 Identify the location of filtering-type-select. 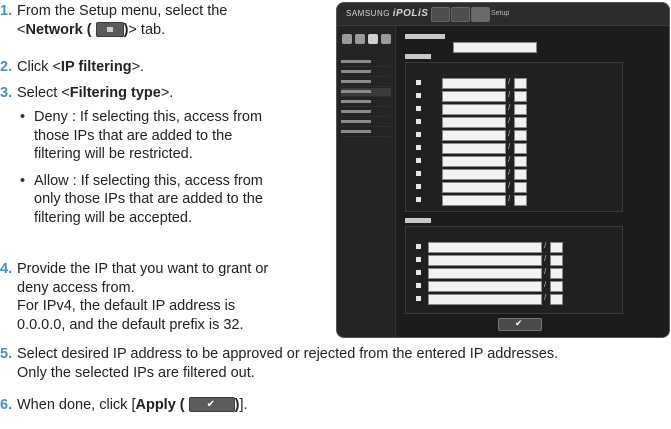
(495, 47).